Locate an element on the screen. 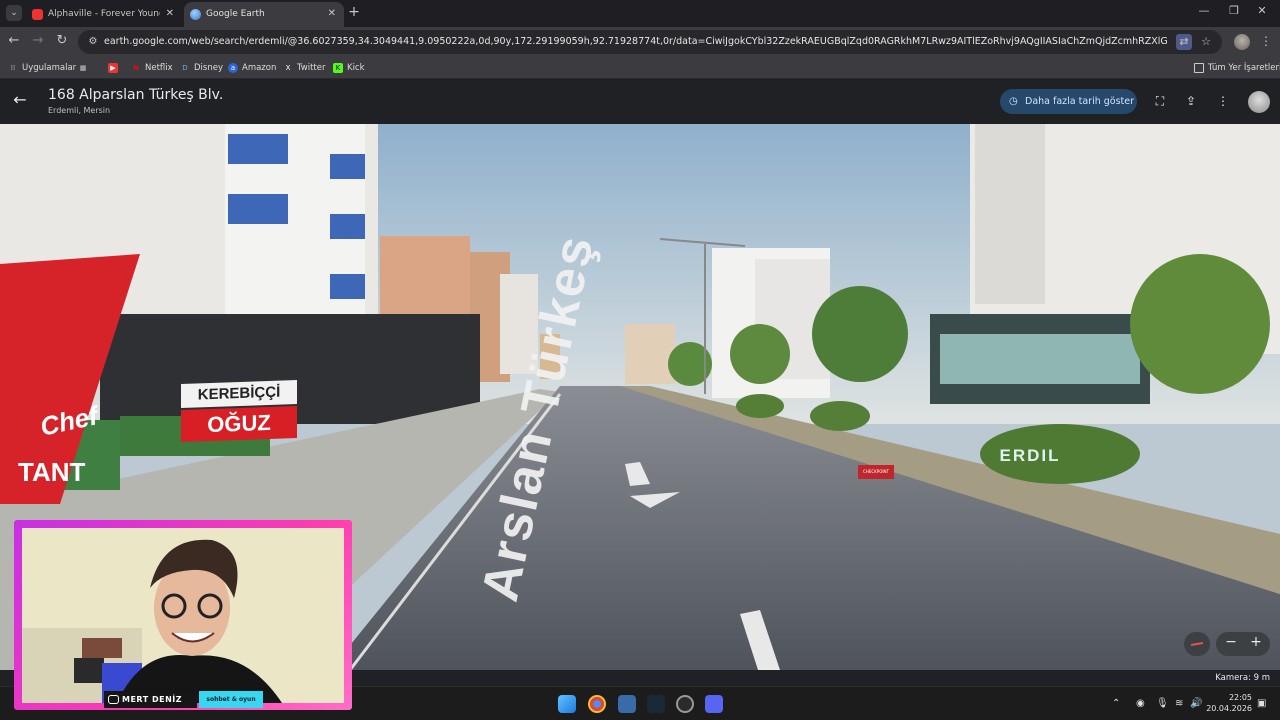  clock-time: 22:05 is located at coordinates (1240, 697).